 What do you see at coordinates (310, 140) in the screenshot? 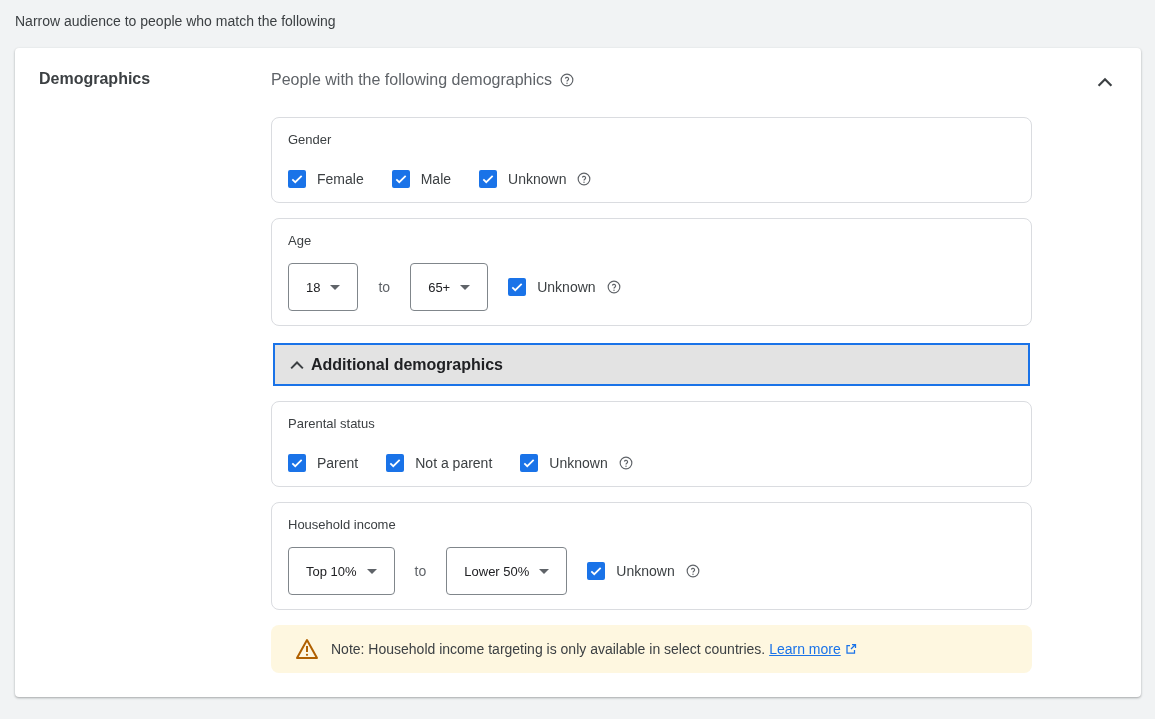
I see `section-title: Gender` at bounding box center [310, 140].